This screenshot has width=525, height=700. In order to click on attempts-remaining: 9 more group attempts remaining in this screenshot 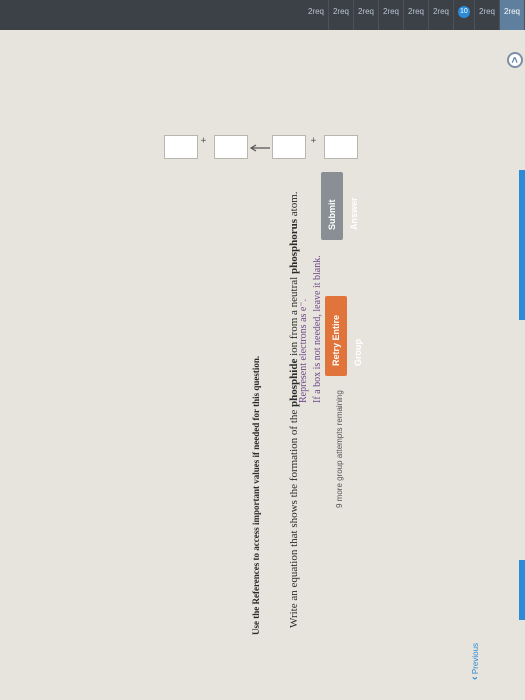, I will do `click(339, 449)`.